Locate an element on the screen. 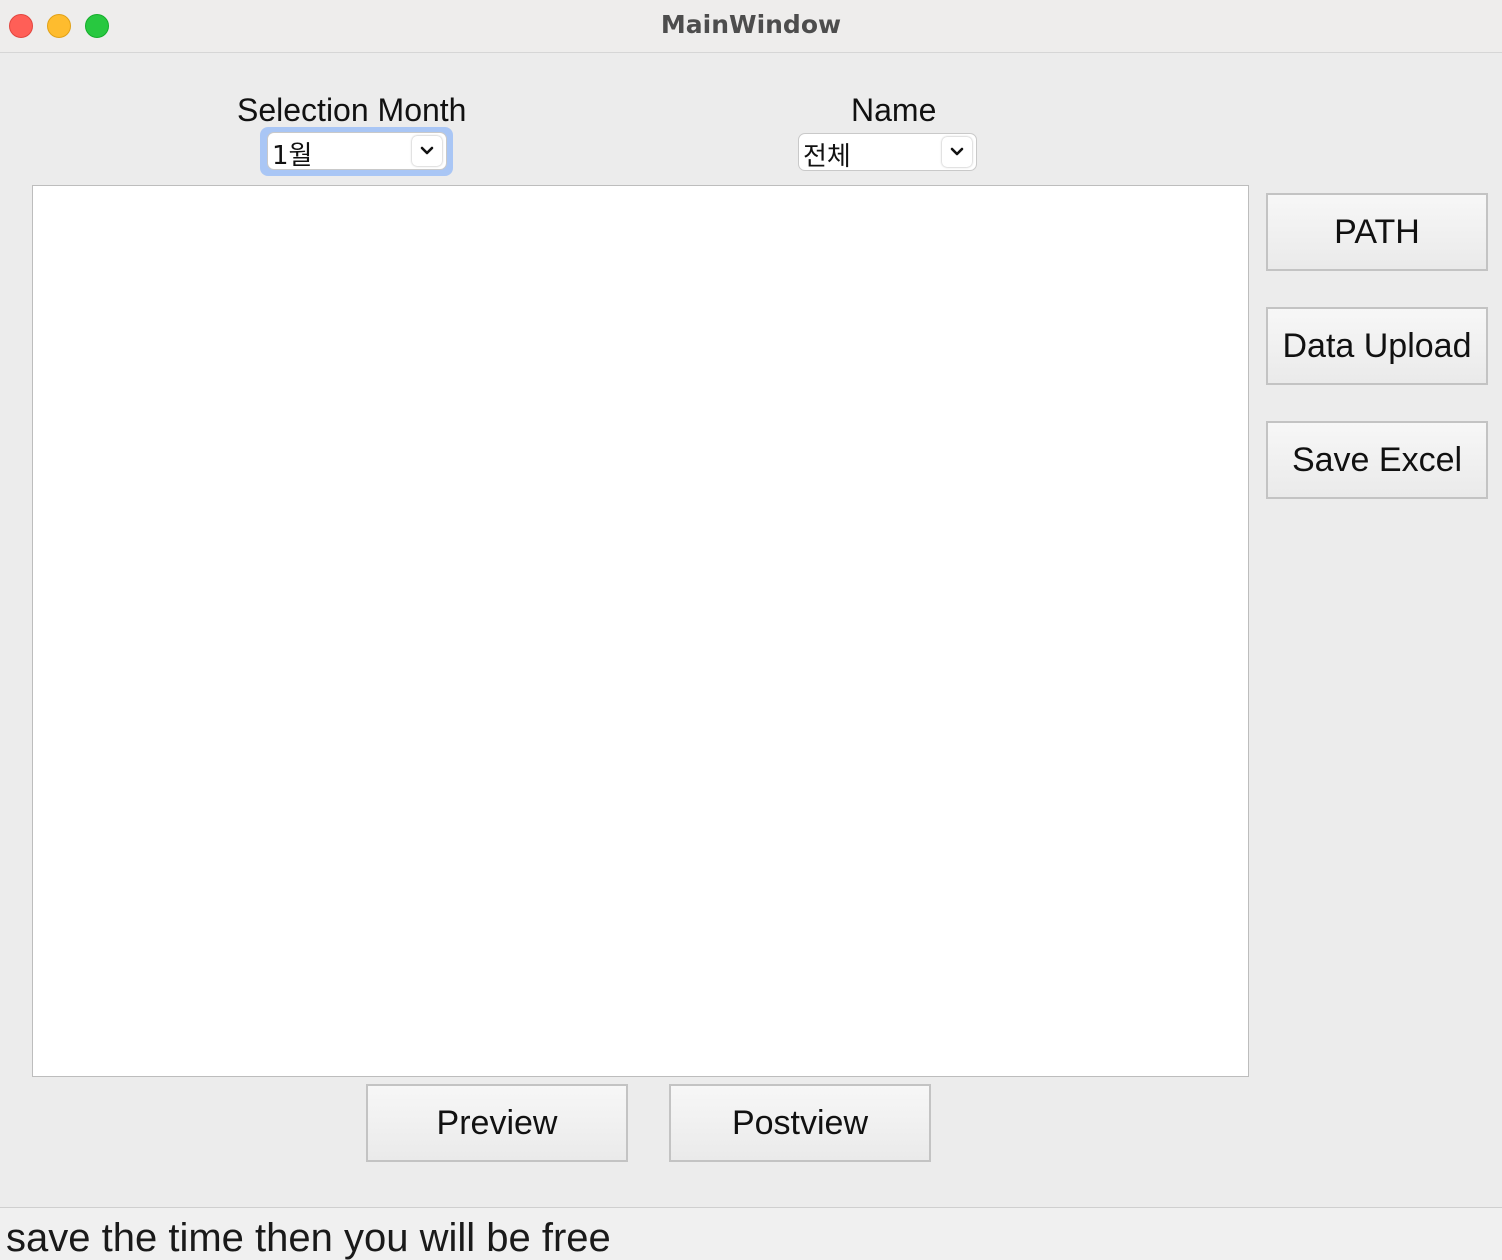 The width and height of the screenshot is (1502, 1260). window-title: MainWindow is located at coordinates (751, 24).